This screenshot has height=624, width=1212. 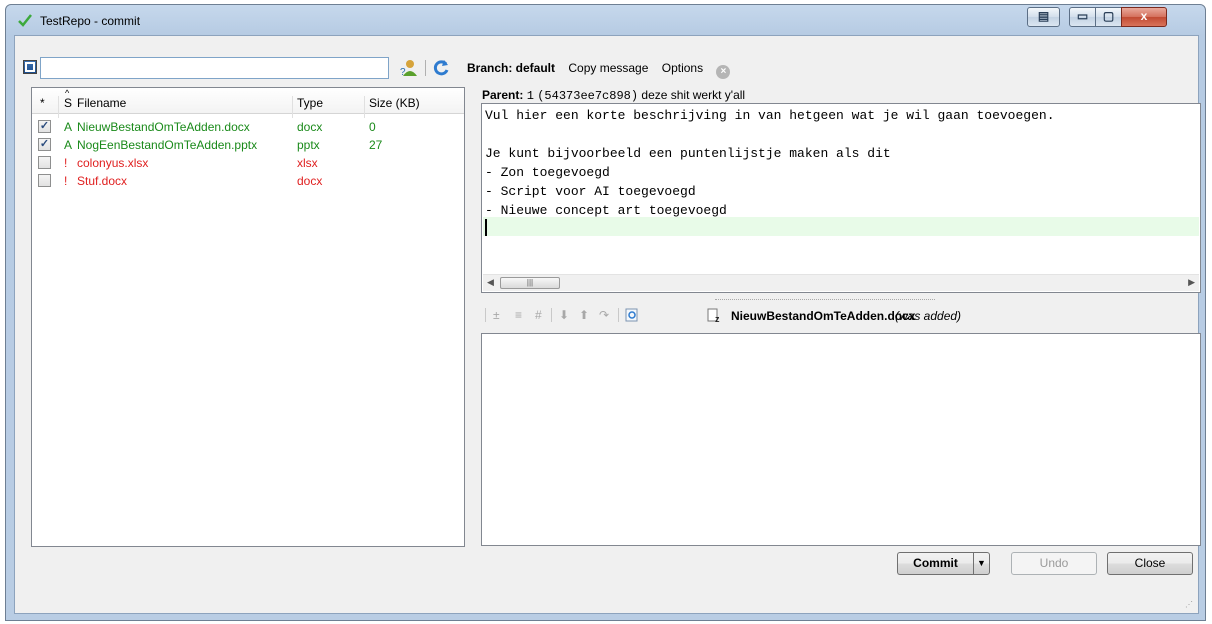 I want to click on file-name: NieuwBestandOmTeAdden.docx, so click(x=163, y=127).